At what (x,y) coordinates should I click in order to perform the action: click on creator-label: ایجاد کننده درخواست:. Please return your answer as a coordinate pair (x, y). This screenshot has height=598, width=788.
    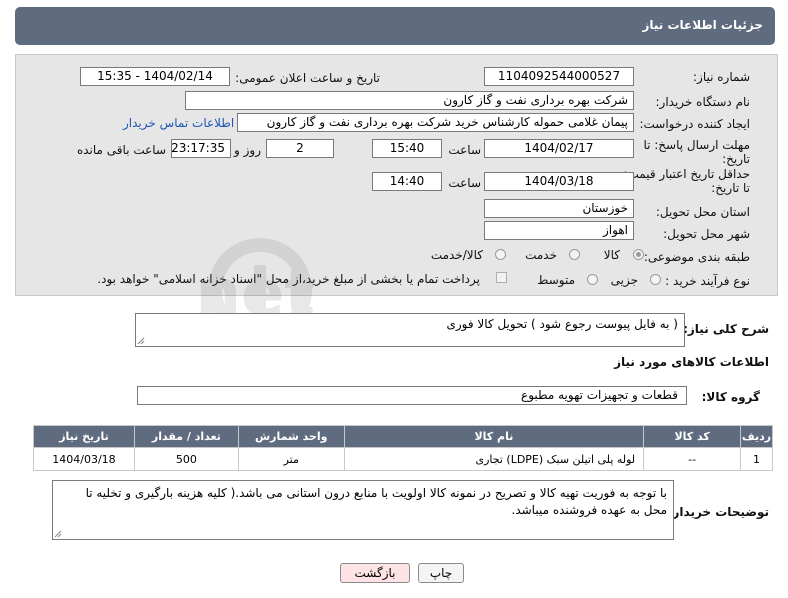
    Looking at the image, I should click on (694, 124).